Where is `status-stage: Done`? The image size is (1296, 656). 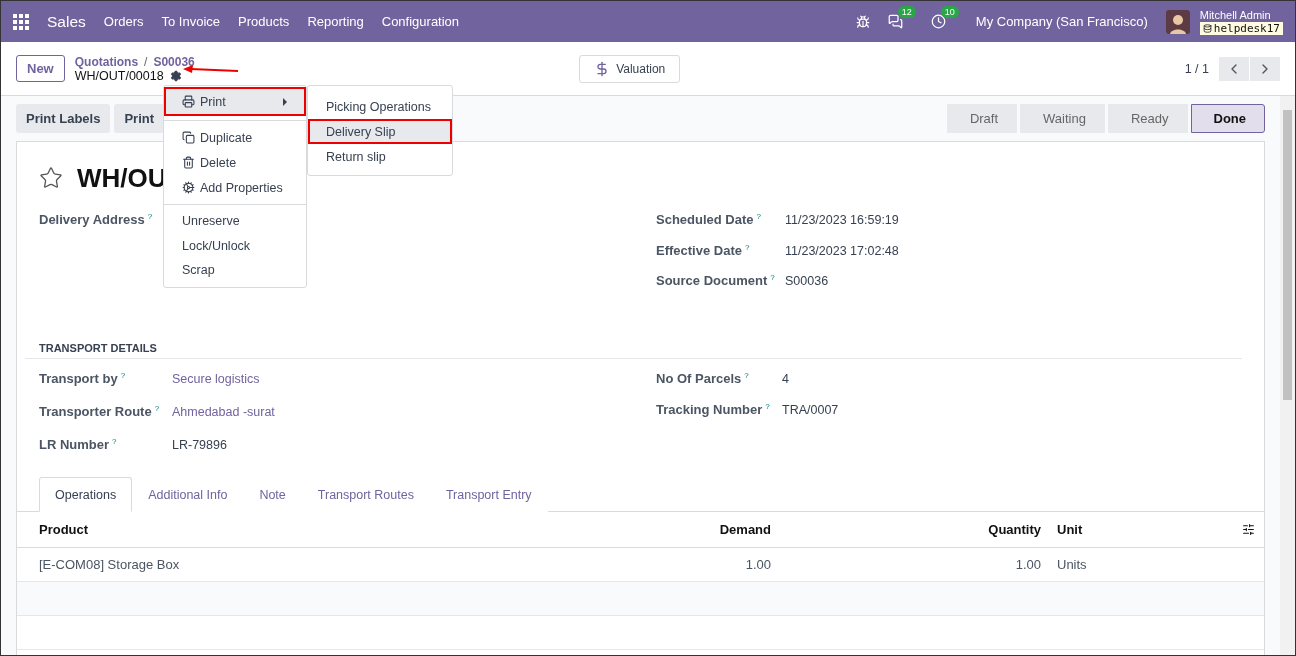 status-stage: Done is located at coordinates (1227, 118).